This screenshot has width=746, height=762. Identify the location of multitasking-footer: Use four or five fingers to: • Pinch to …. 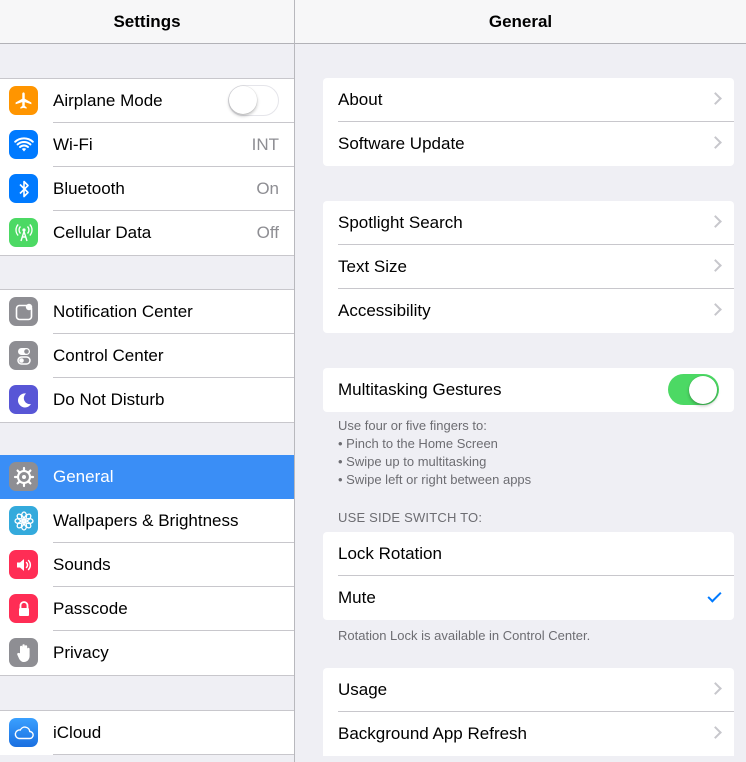
(434, 453).